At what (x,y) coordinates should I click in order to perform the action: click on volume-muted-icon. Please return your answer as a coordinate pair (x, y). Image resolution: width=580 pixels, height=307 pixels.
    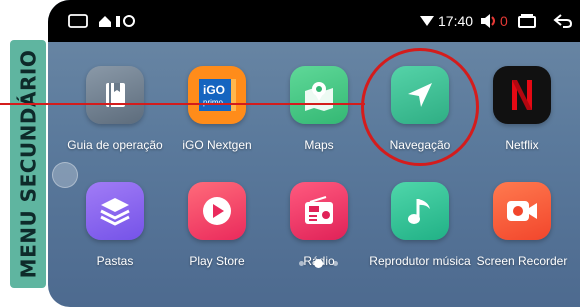
    Looking at the image, I should click on (489, 21).